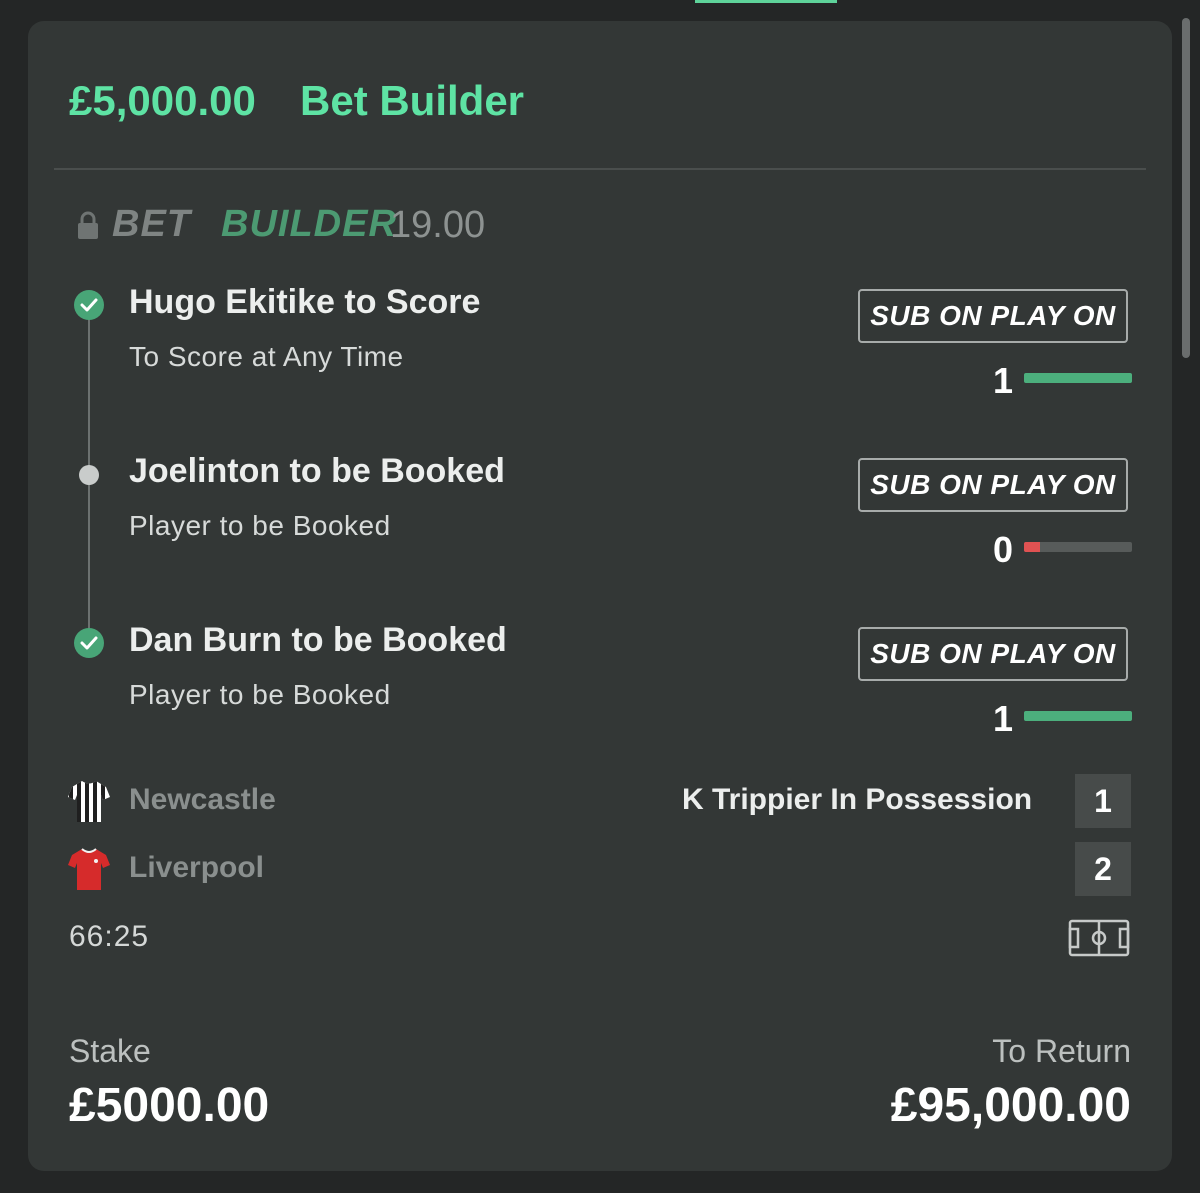 The width and height of the screenshot is (1200, 1193). Describe the element at coordinates (169, 1105) in the screenshot. I see `stake-value: £5000.00` at that location.